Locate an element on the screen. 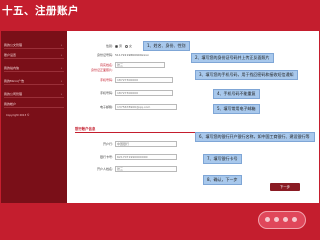 The image size is (320, 240). phone-confirm-label: 手机号码: is located at coordinates (106, 93).